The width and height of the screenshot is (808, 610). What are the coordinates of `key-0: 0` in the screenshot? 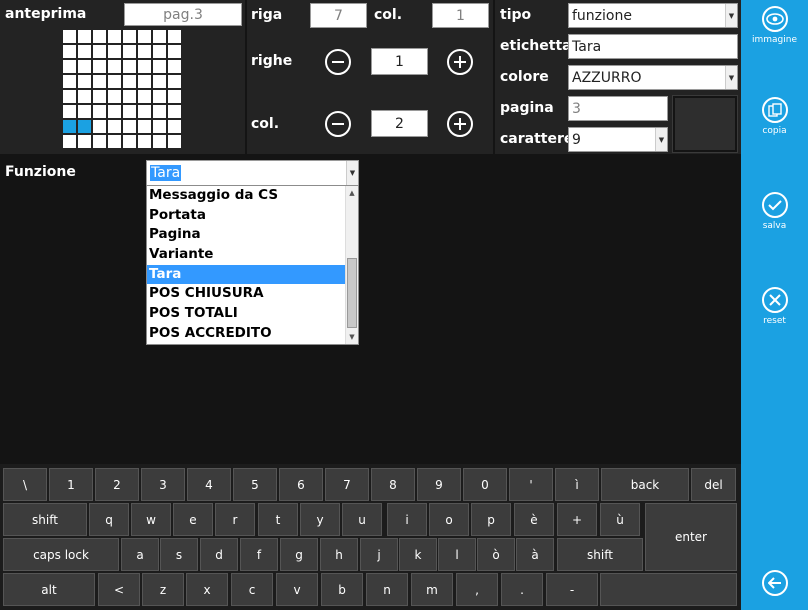 It's located at (485, 484).